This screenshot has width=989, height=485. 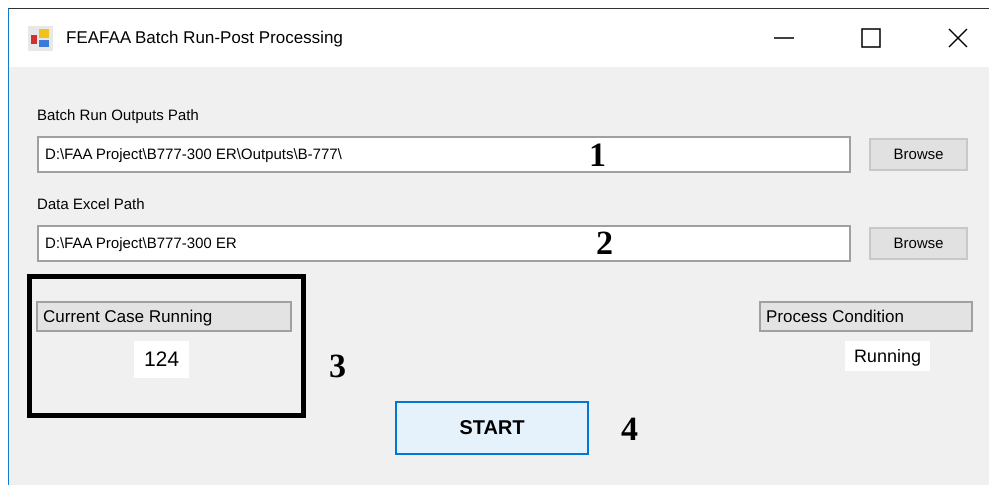 I want to click on annotation-number: 1, so click(x=597, y=156).